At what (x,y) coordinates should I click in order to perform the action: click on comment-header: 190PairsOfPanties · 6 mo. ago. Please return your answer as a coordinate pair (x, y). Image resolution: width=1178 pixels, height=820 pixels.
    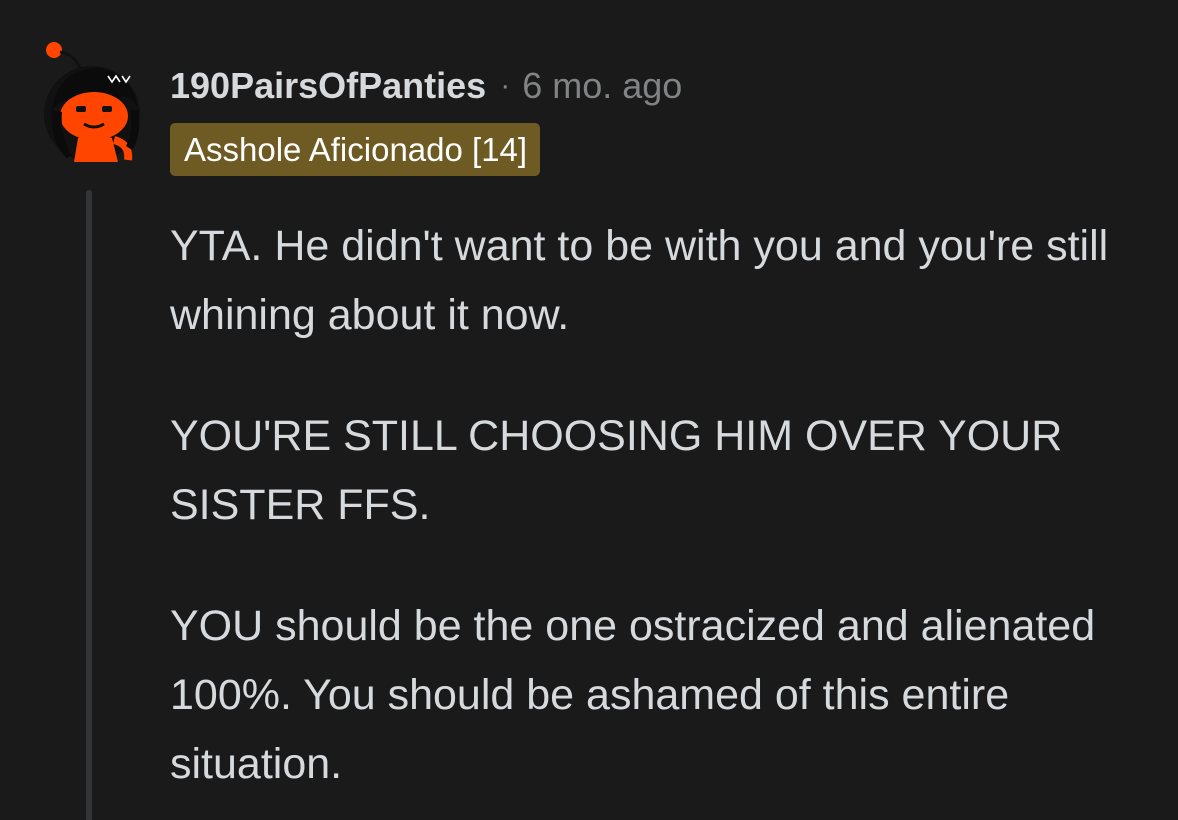
    Looking at the image, I should click on (426, 86).